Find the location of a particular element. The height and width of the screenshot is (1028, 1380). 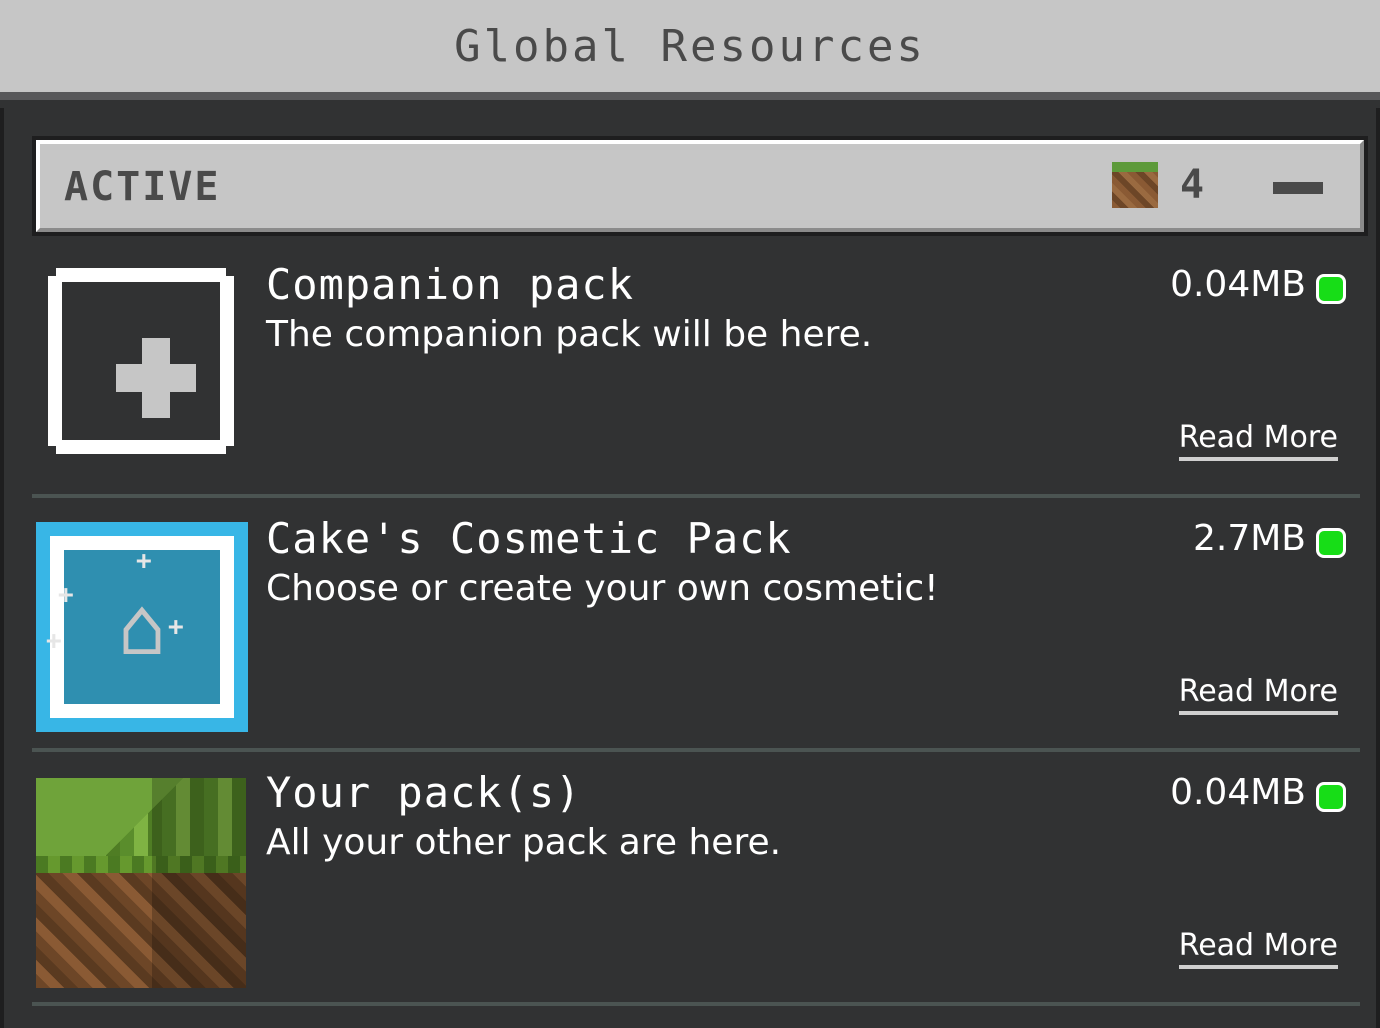

section-title: ACTIVE is located at coordinates (142, 187).